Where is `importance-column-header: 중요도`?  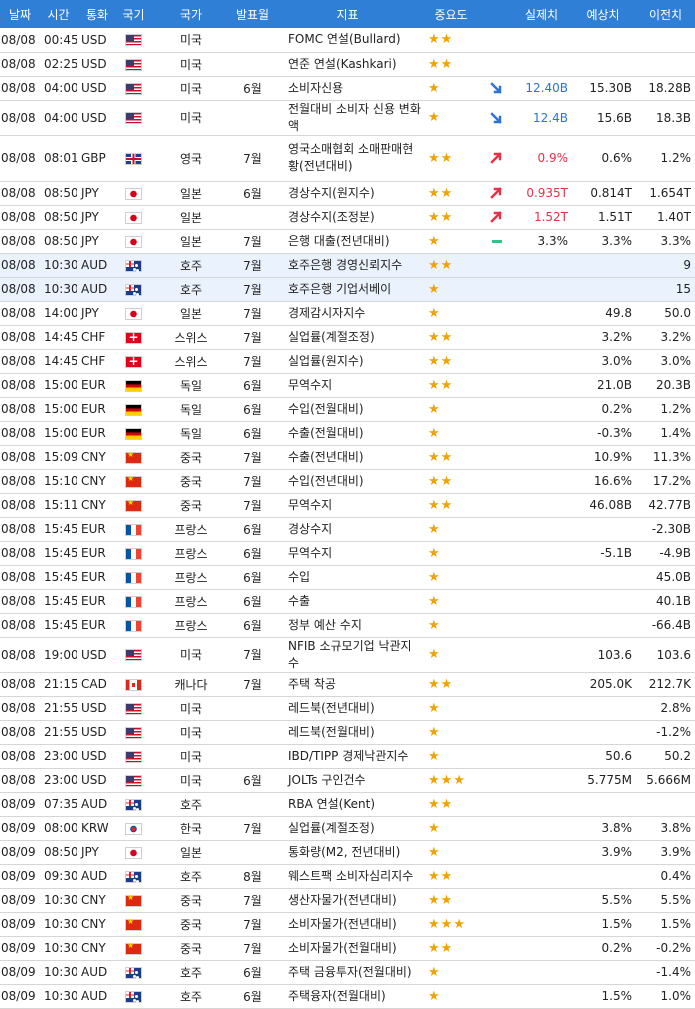
importance-column-header: 중요도 is located at coordinates (451, 14).